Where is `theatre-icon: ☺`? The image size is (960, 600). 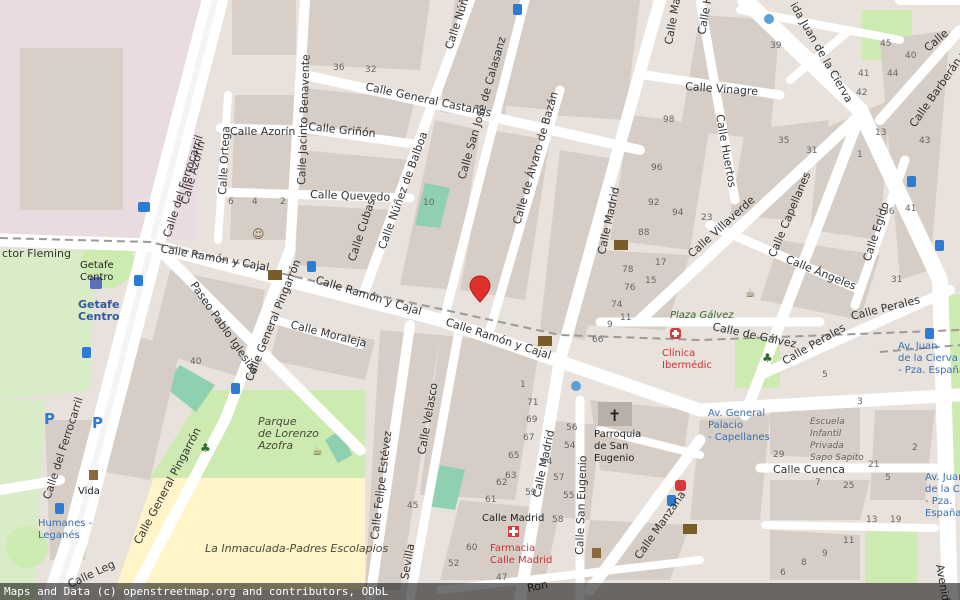 theatre-icon: ☺ is located at coordinates (258, 234).